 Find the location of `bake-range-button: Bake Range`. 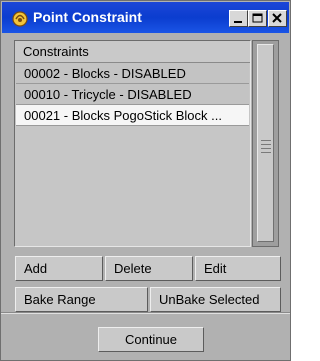

bake-range-button: Bake Range is located at coordinates (81, 299).